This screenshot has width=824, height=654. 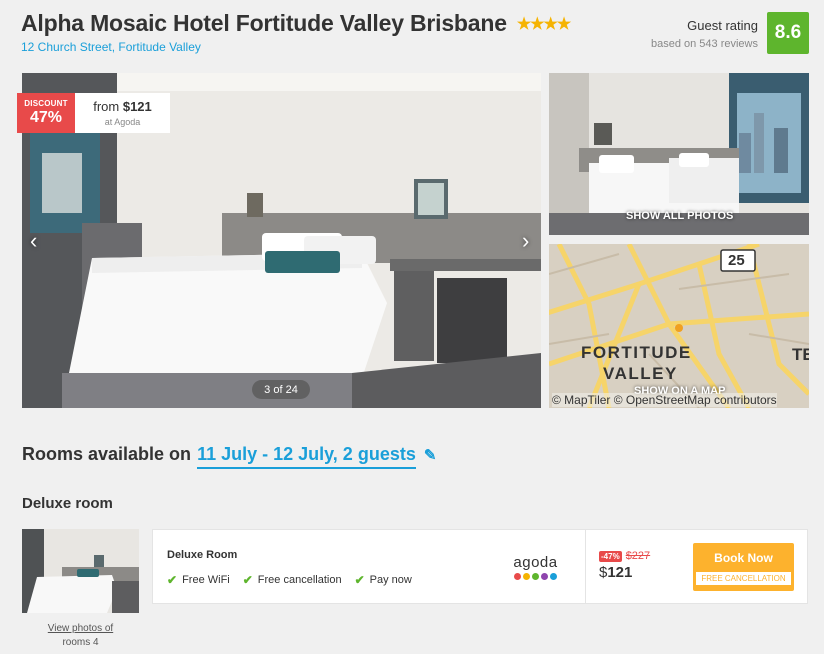 I want to click on book-now-button: Book Now FREE CANCELLATION, so click(x=743, y=567).